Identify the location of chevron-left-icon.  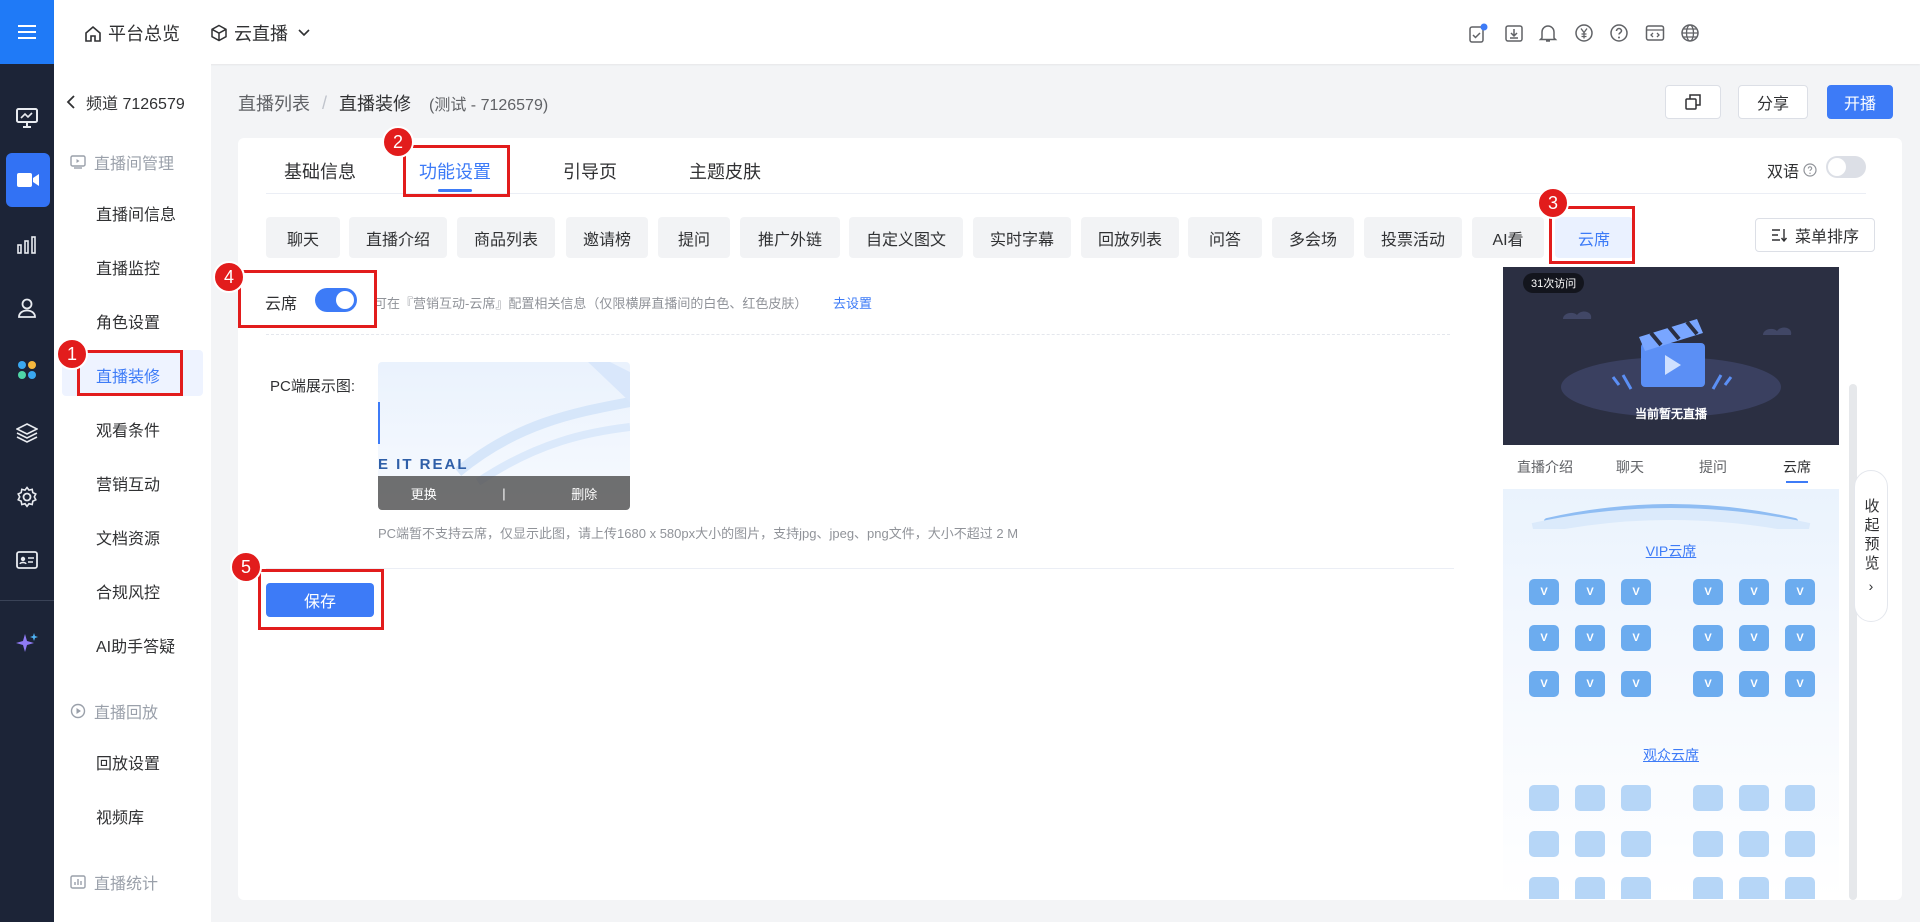
(70, 102).